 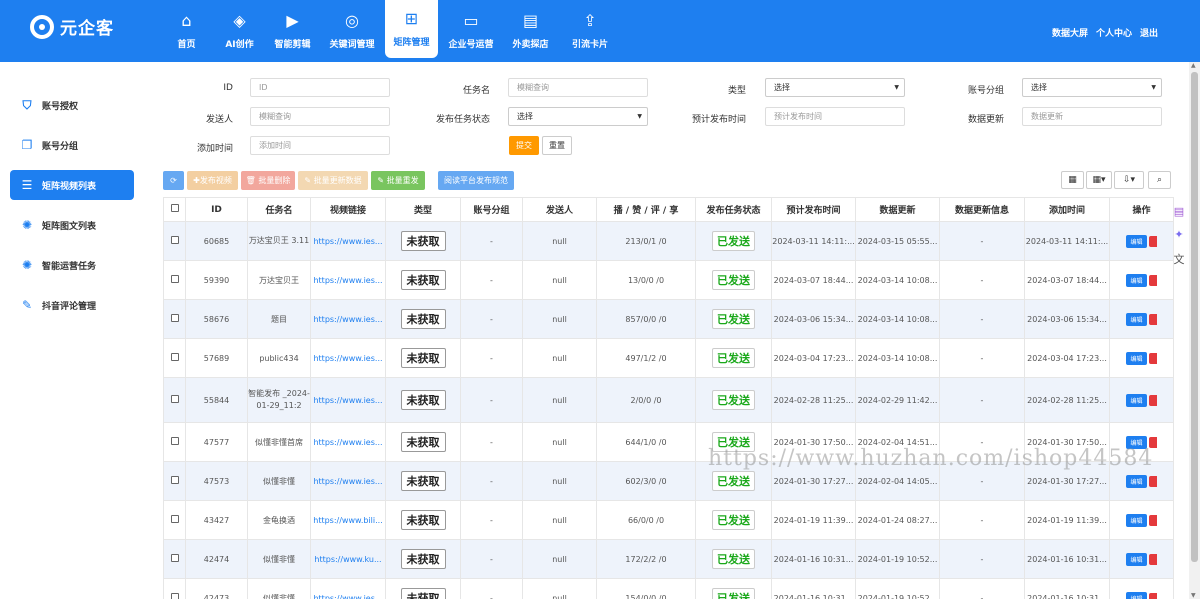 What do you see at coordinates (333, 180) in the screenshot?
I see `batch-update-button: ✎ 批量更新数据` at bounding box center [333, 180].